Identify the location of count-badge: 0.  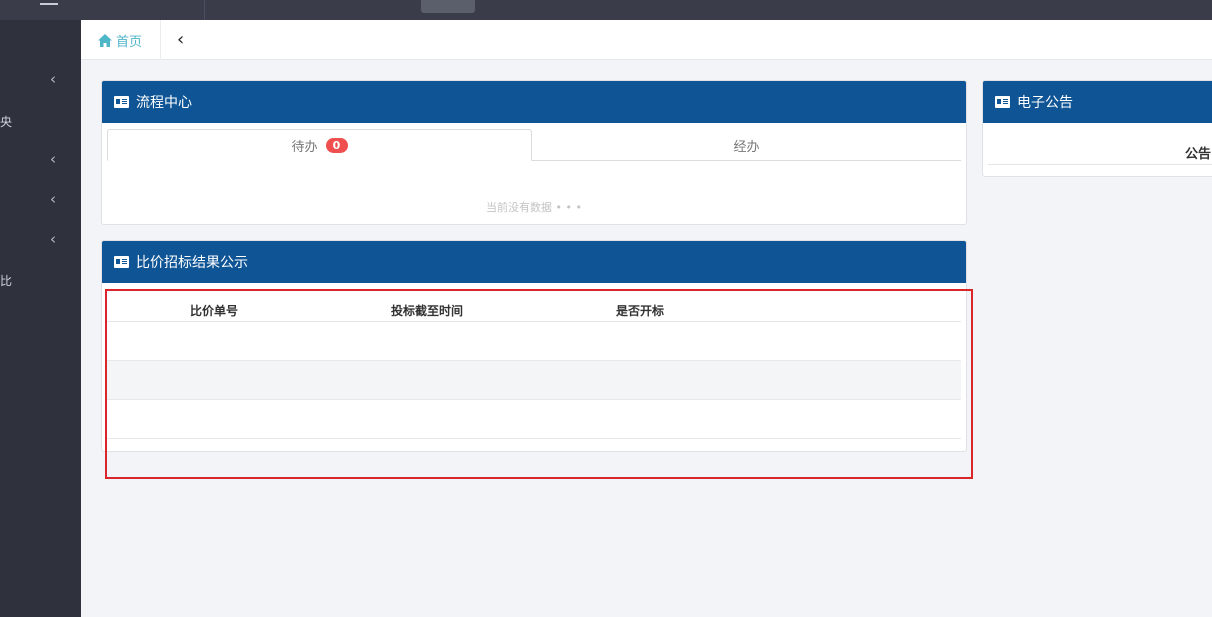
(336, 145).